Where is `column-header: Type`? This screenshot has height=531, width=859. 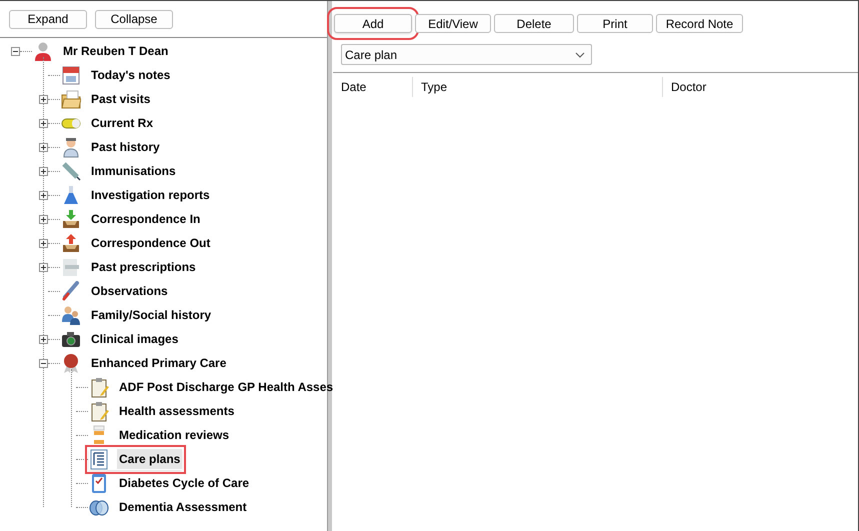
column-header: Type is located at coordinates (434, 87).